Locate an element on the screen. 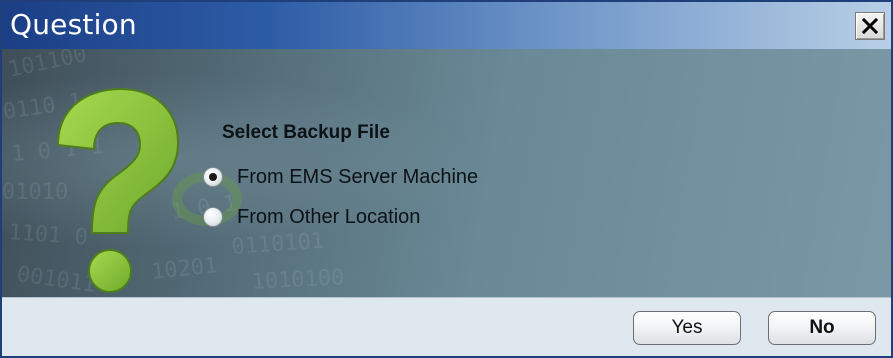 Image resolution: width=893 pixels, height=358 pixels. radio-button-selected is located at coordinates (213, 177).